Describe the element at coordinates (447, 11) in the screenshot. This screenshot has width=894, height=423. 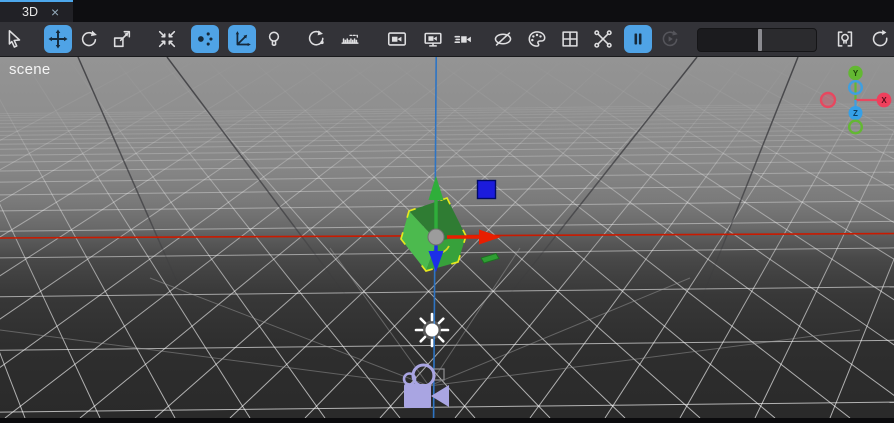
I see `tab-bar: 3D ×` at that location.